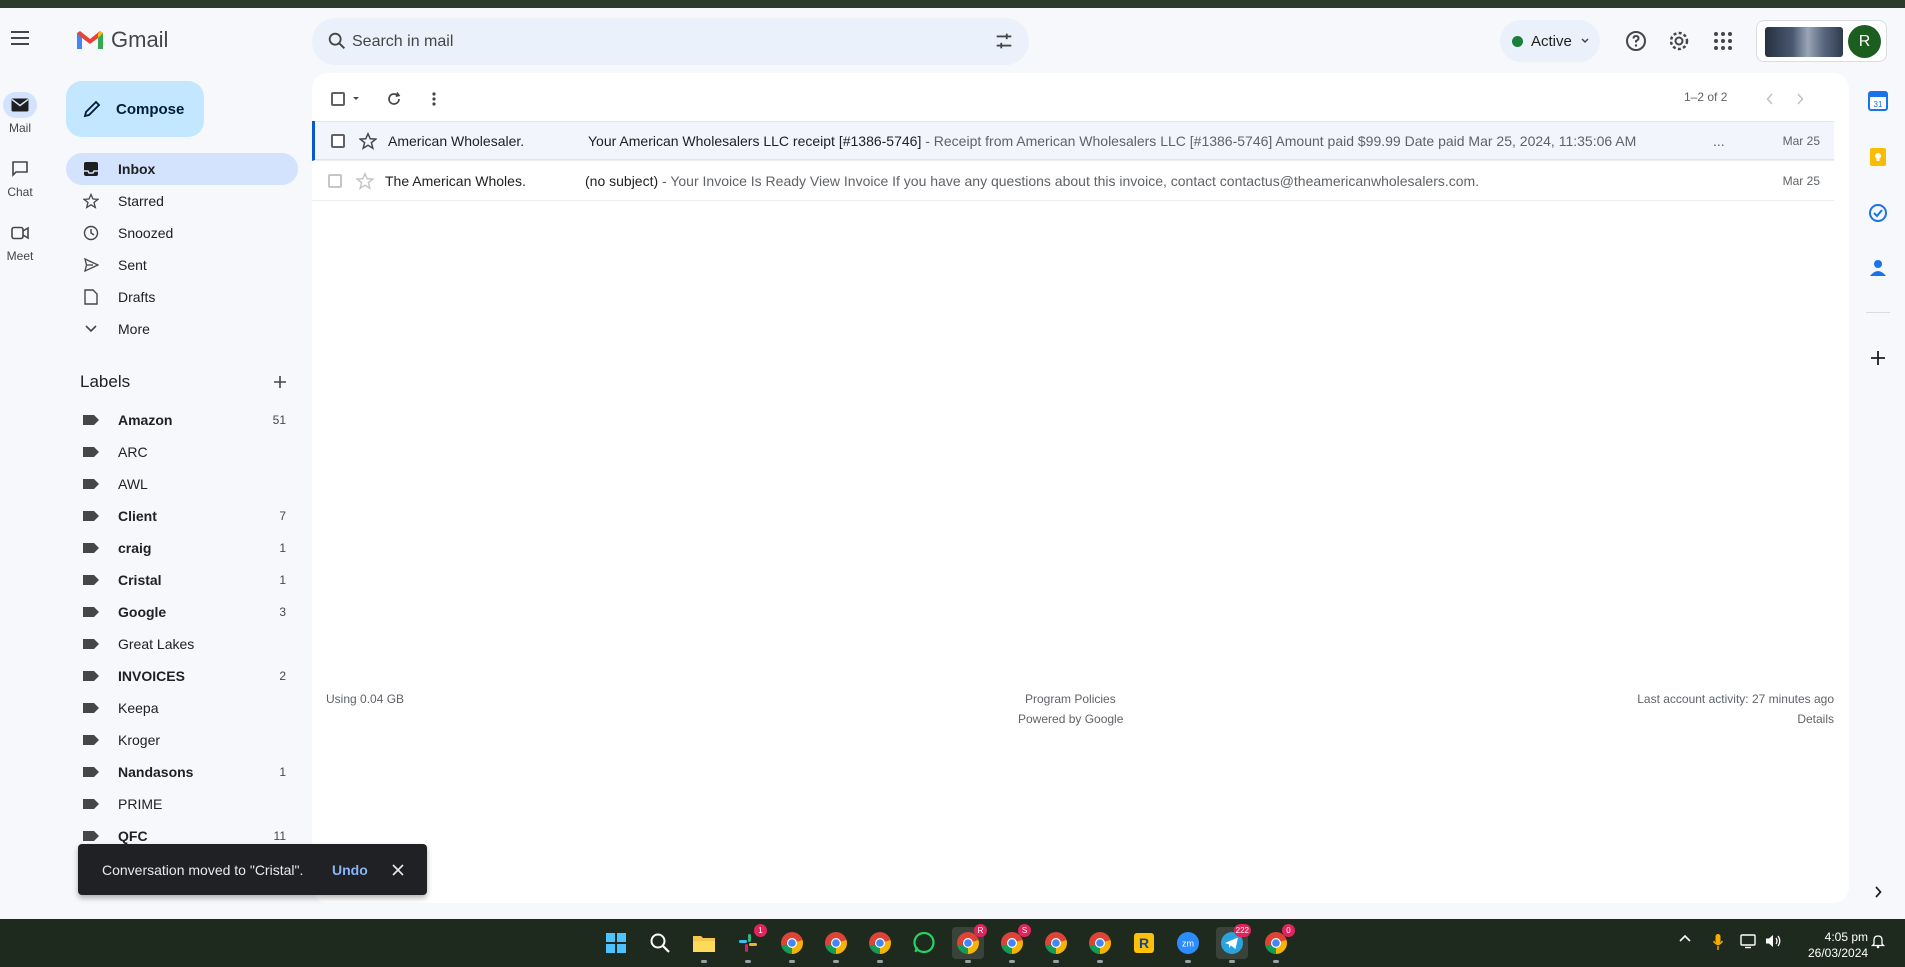 The height and width of the screenshot is (967, 1905). What do you see at coordinates (182, 580) in the screenshot?
I see `label-item-cristal: Cristal 1` at bounding box center [182, 580].